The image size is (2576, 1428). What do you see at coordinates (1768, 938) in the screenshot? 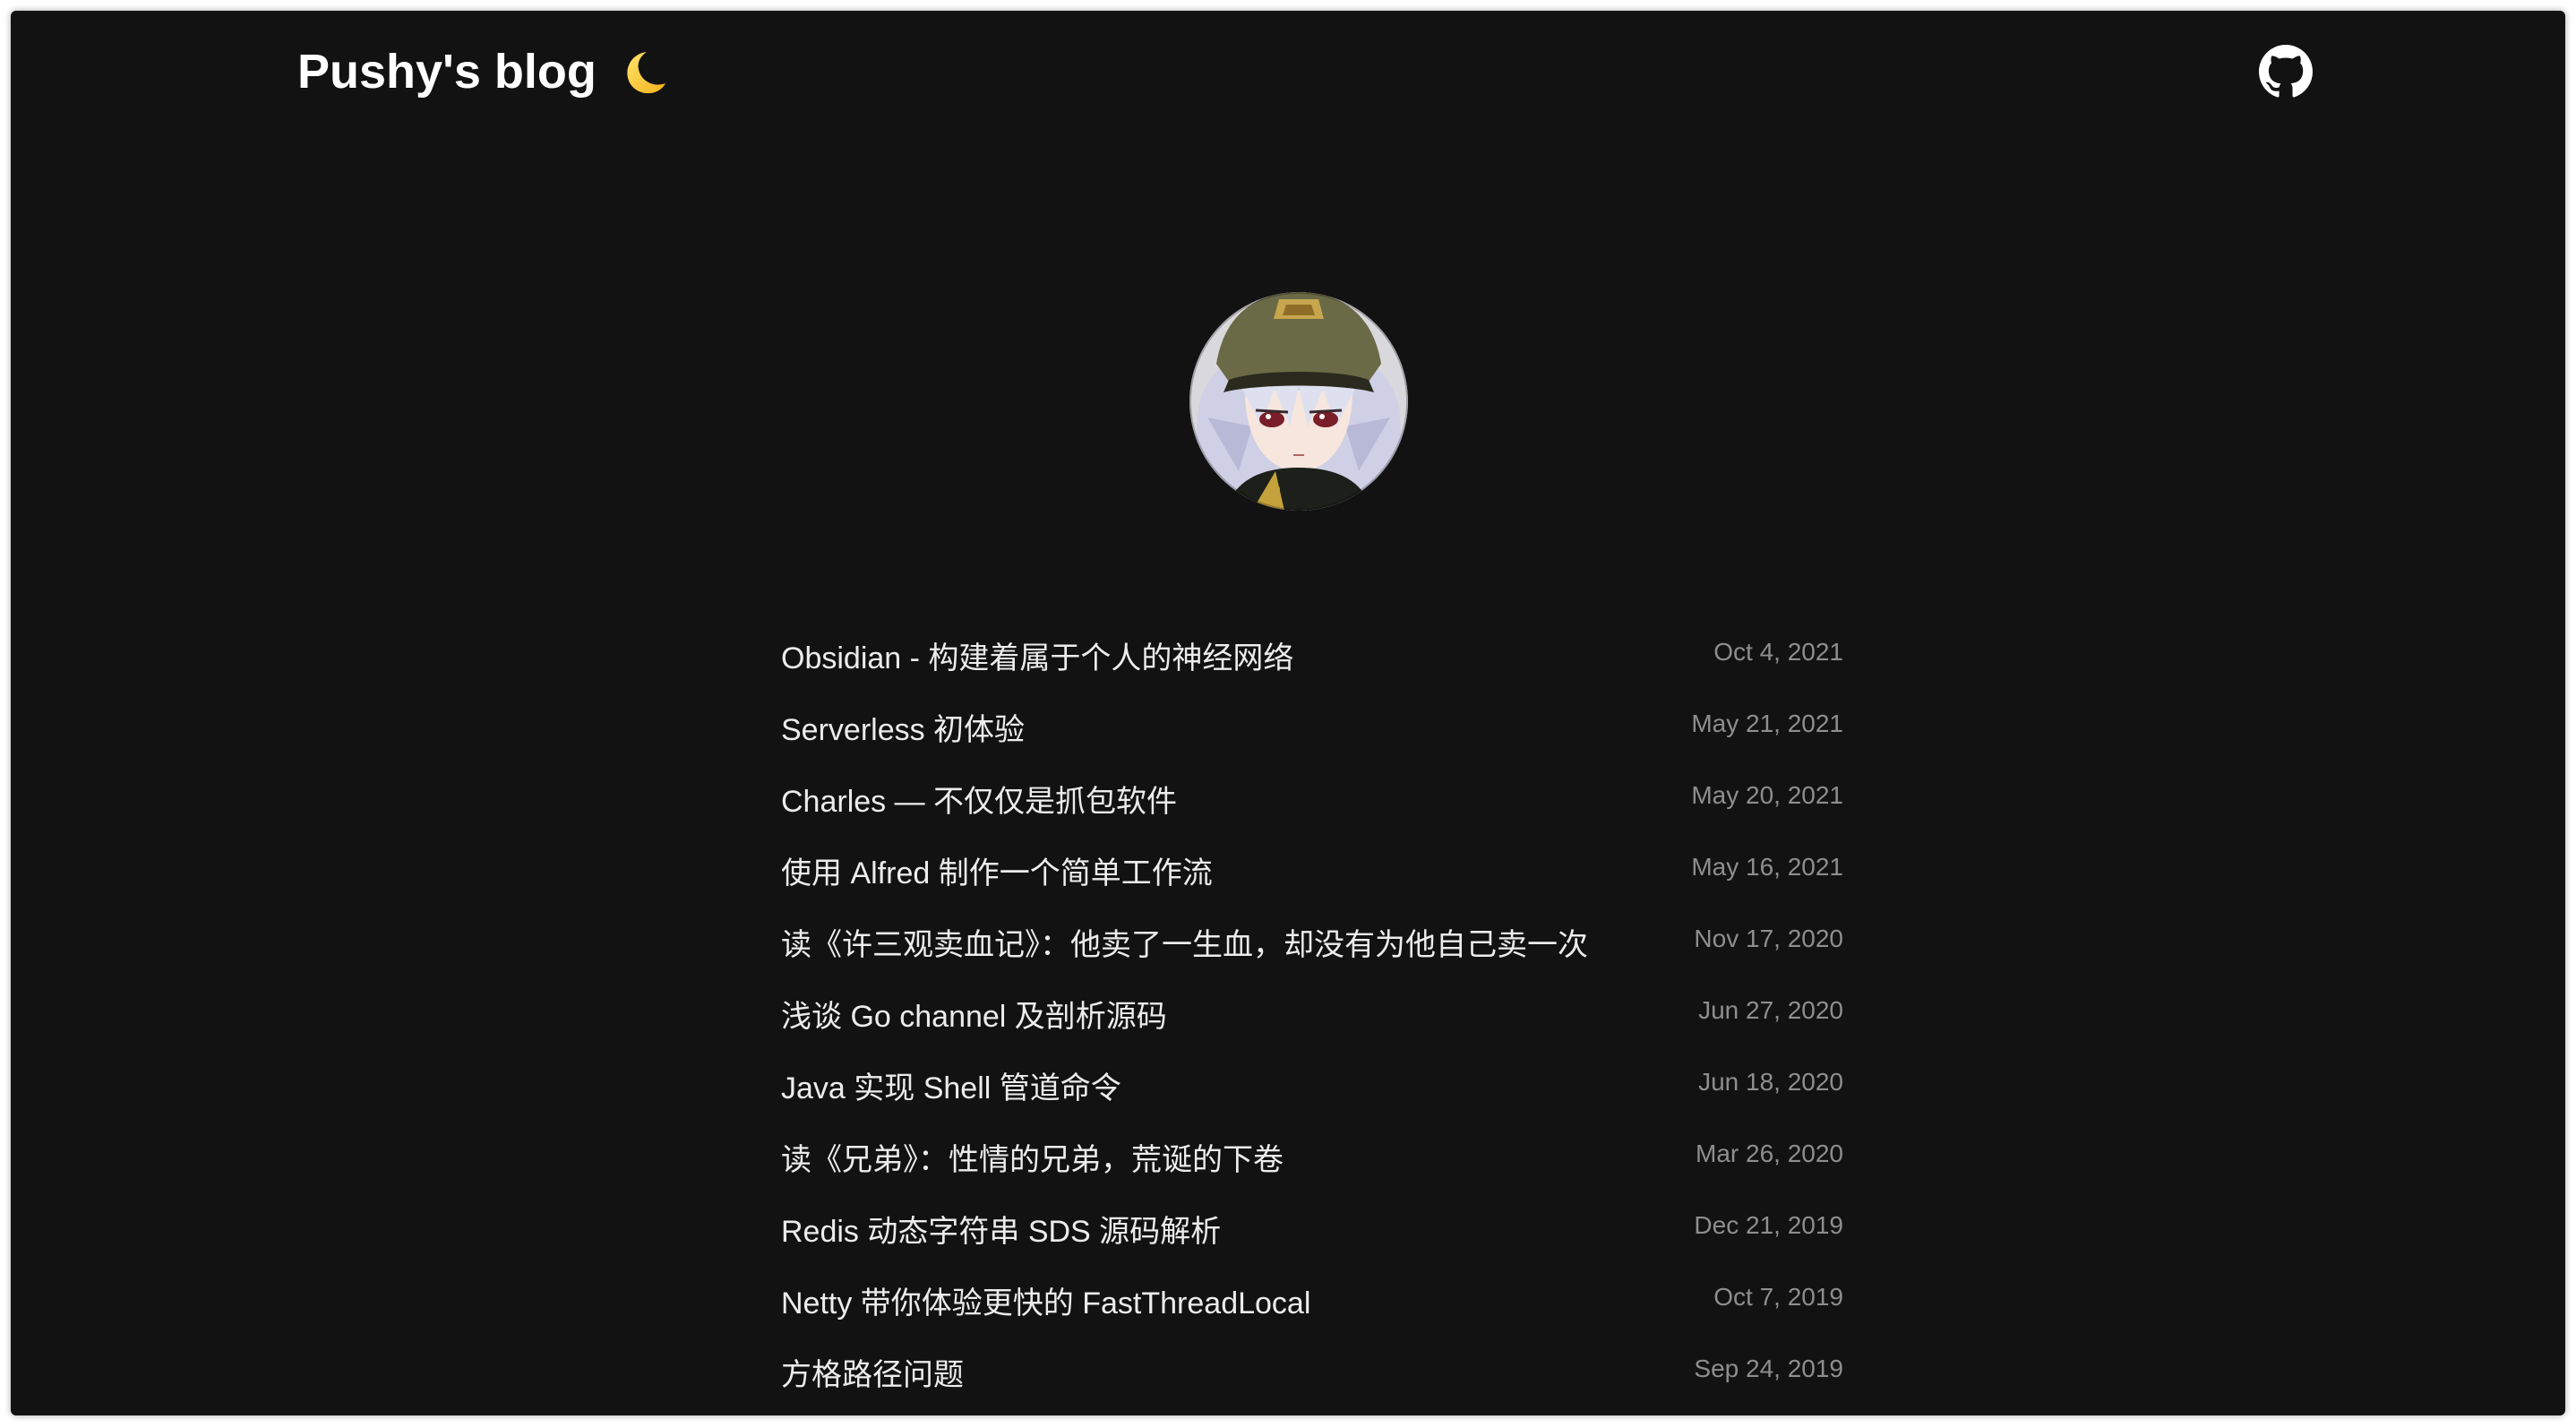
I see `post-date: Nov 17, 2020` at bounding box center [1768, 938].